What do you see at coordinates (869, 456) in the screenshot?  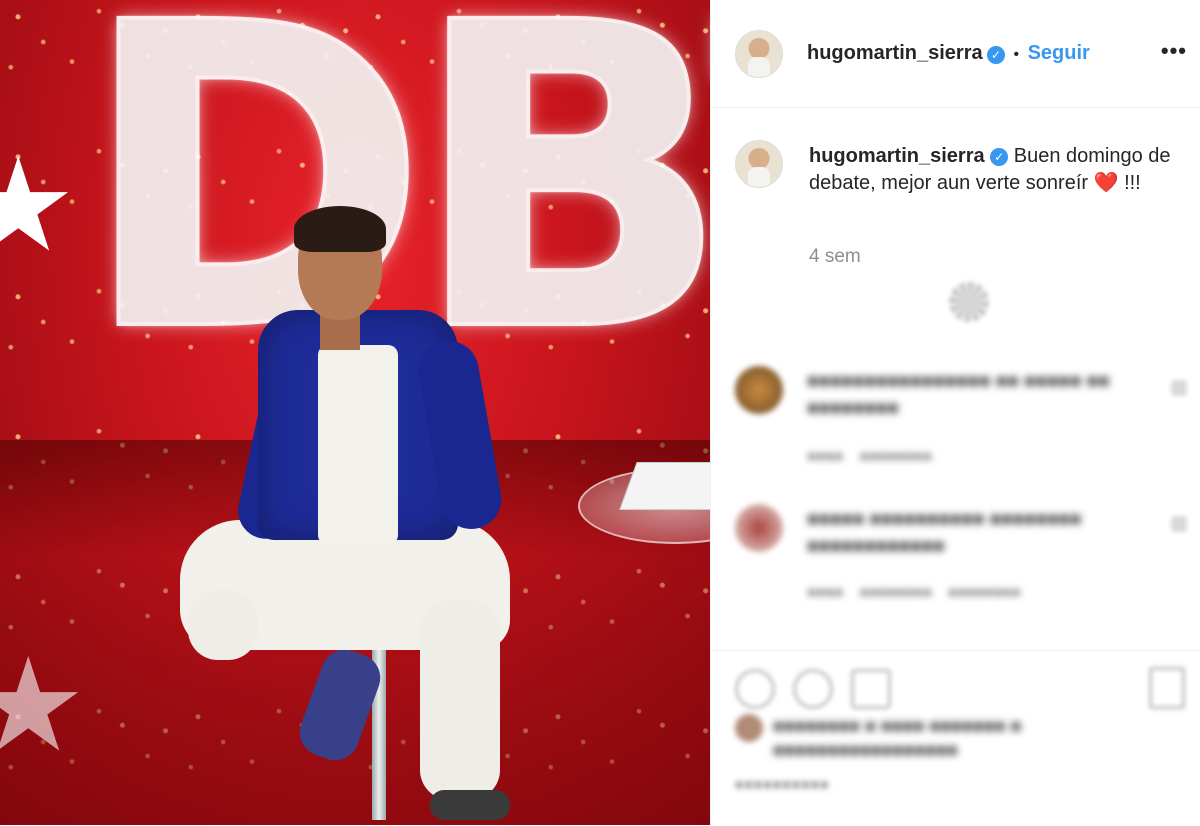 I see `comment-meta: ■■■■ ■■■■■■■■` at bounding box center [869, 456].